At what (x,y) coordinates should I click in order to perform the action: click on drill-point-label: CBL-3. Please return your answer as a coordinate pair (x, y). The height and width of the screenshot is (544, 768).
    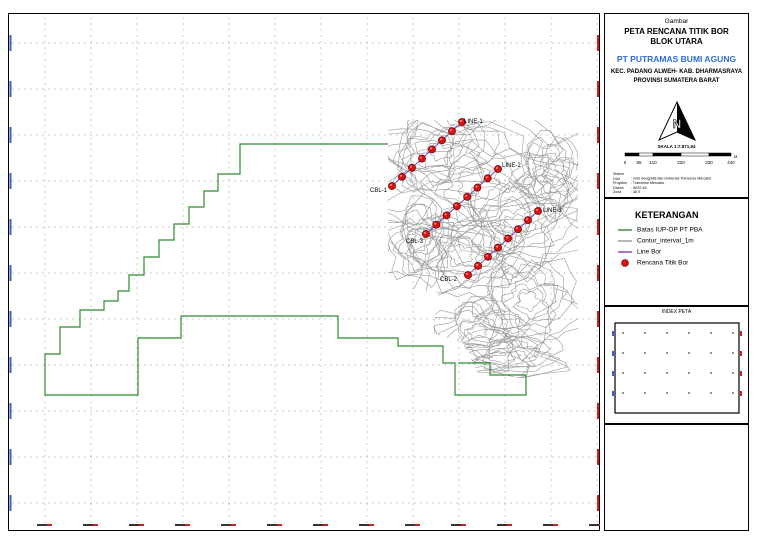
    Looking at the image, I should click on (415, 242).